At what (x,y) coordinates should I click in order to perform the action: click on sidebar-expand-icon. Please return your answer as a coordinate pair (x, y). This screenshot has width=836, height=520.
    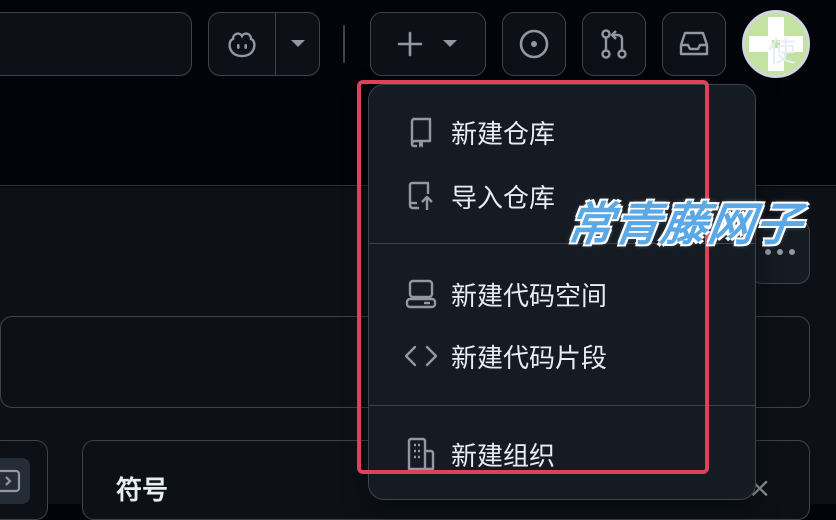
    Looking at the image, I should click on (10, 481).